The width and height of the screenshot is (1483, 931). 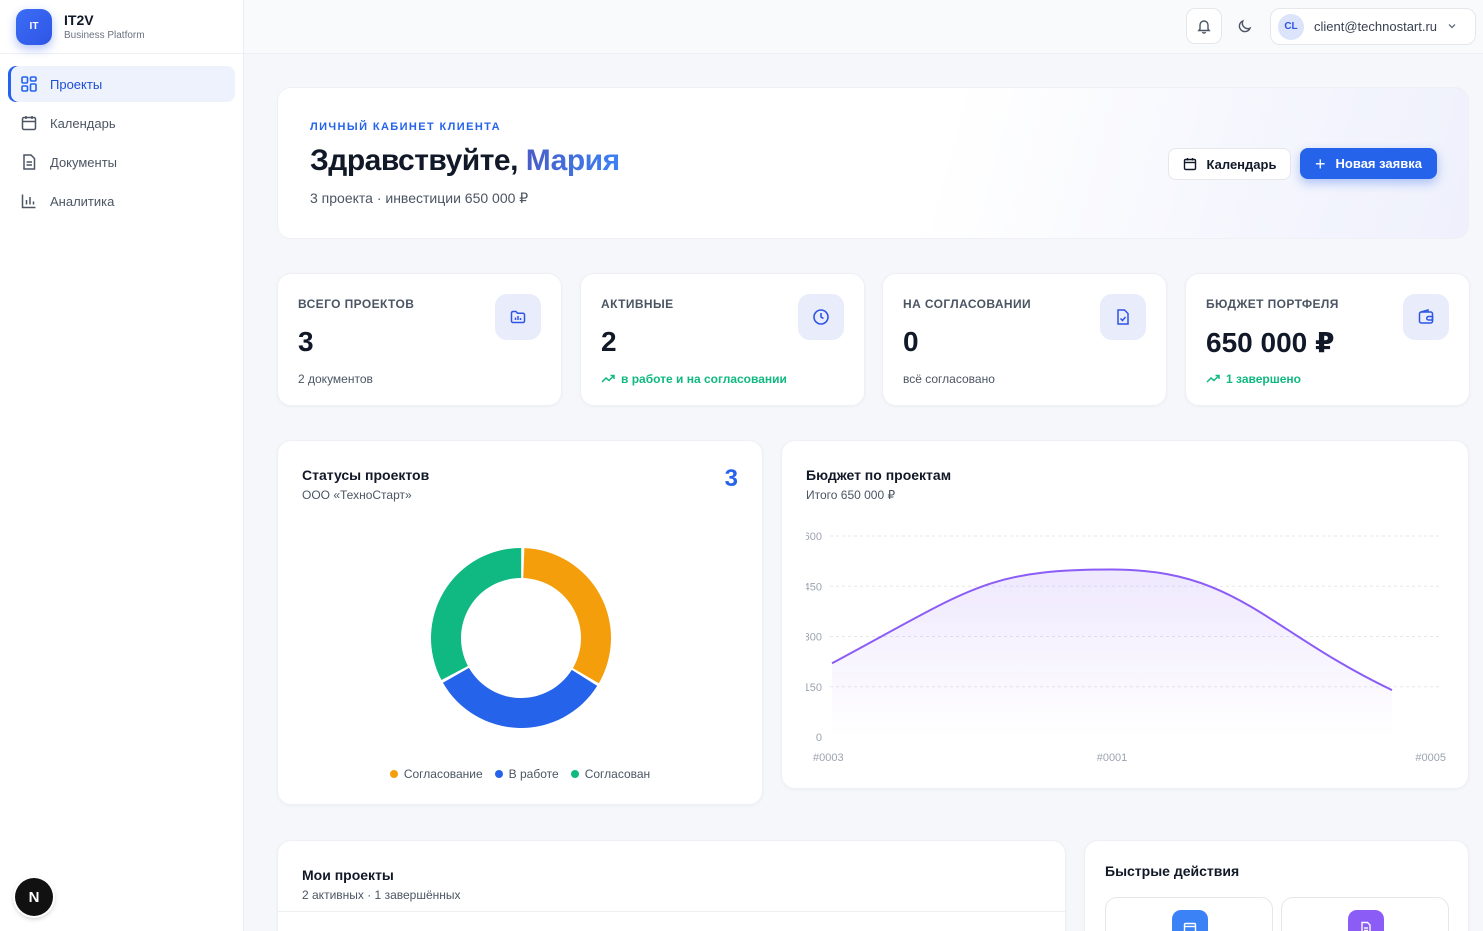 What do you see at coordinates (518, 317) in the screenshot?
I see `folder-chart-icon` at bounding box center [518, 317].